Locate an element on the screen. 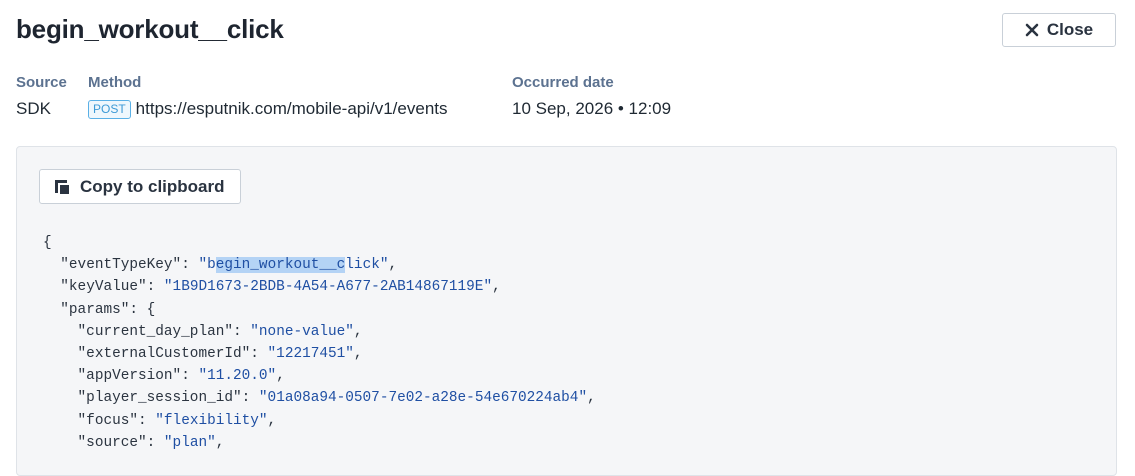 The height and width of the screenshot is (476, 1135). code-line: "current_day_plan": "none-value", is located at coordinates (220, 331).